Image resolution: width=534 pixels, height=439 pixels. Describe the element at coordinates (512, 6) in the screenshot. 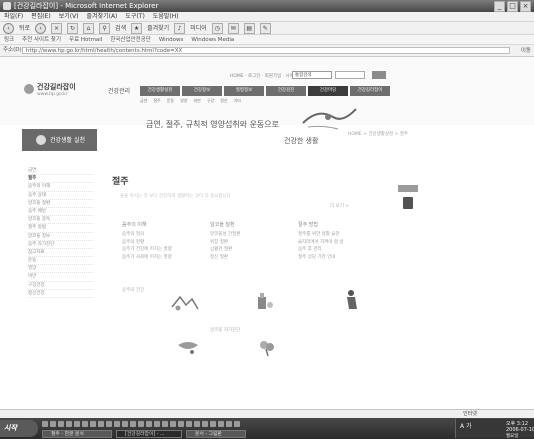

I see `maximize-button: □` at that location.